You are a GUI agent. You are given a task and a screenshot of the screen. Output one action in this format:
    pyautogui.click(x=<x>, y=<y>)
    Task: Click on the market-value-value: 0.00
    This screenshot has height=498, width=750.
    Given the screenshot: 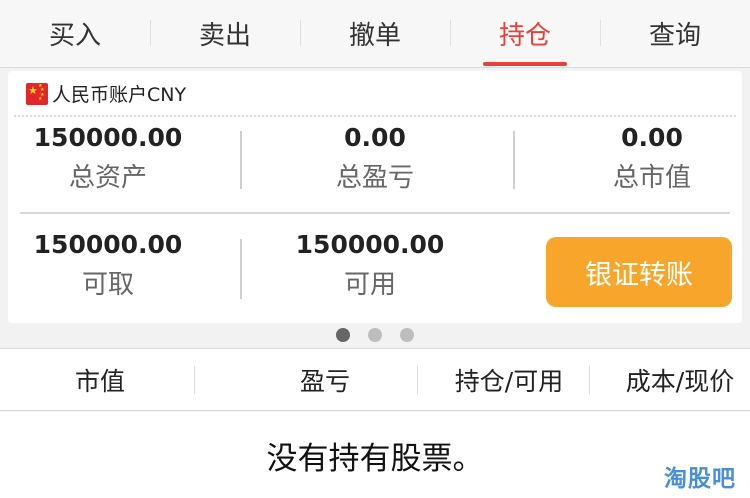 What is the action you would take?
    pyautogui.click(x=652, y=137)
    